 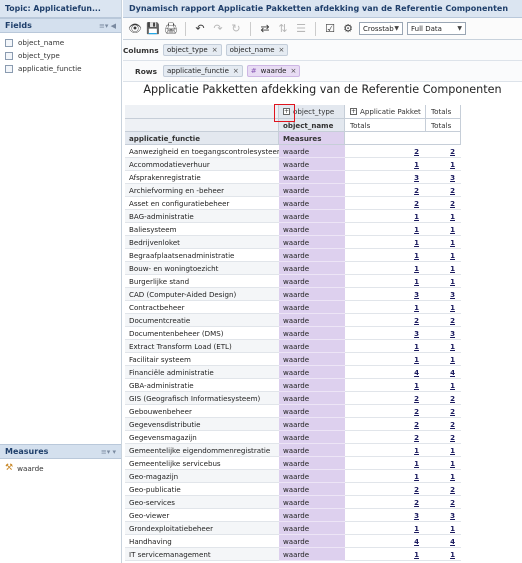 I want to click on table-row-value: 4, so click(x=385, y=541).